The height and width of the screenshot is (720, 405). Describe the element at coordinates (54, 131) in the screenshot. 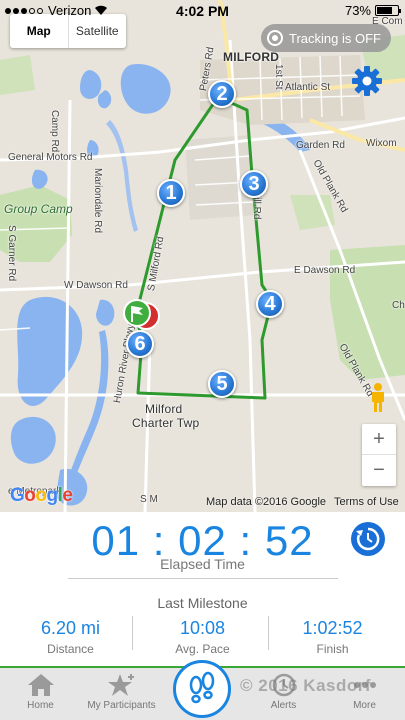

I see `map-label-camp-rd: Camp Rd` at that location.